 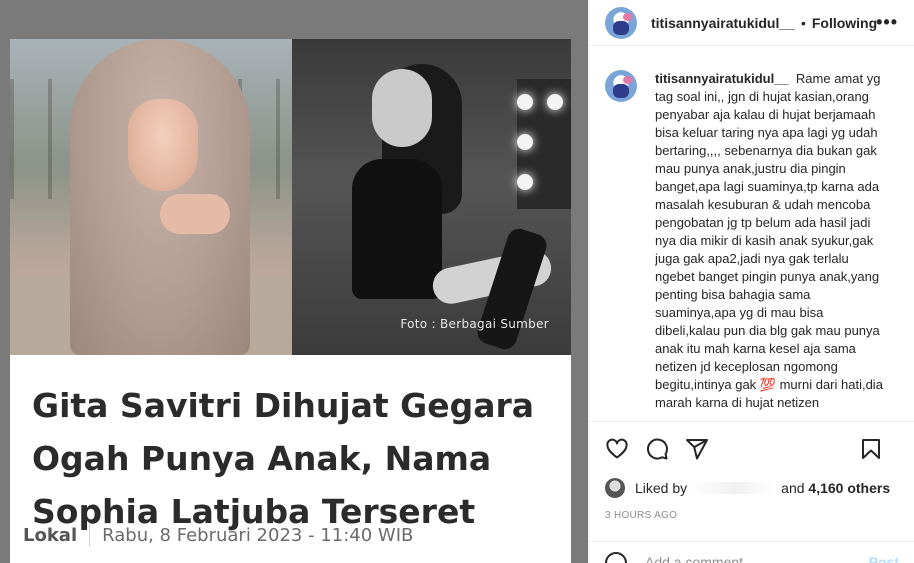 What do you see at coordinates (751, 552) in the screenshot?
I see `add-comment-bar: Add a comment… Post` at bounding box center [751, 552].